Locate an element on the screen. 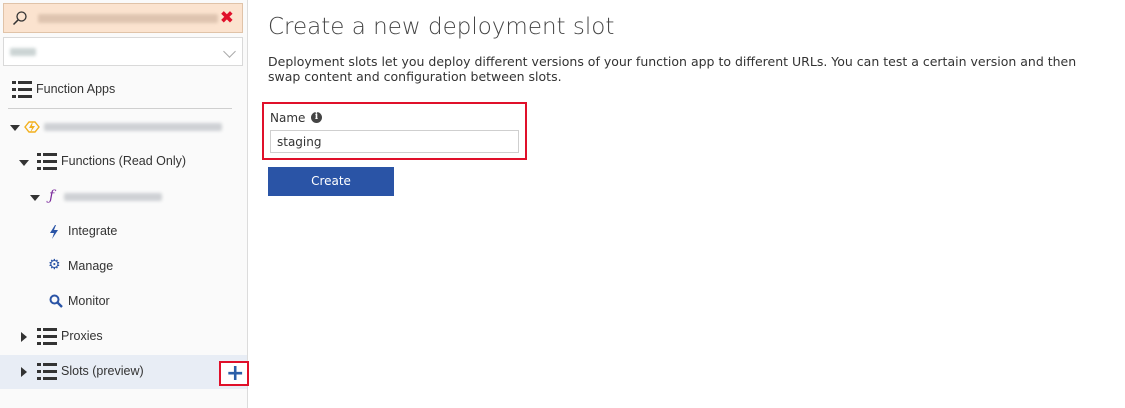  tree-item-function-app is located at coordinates (123, 127).